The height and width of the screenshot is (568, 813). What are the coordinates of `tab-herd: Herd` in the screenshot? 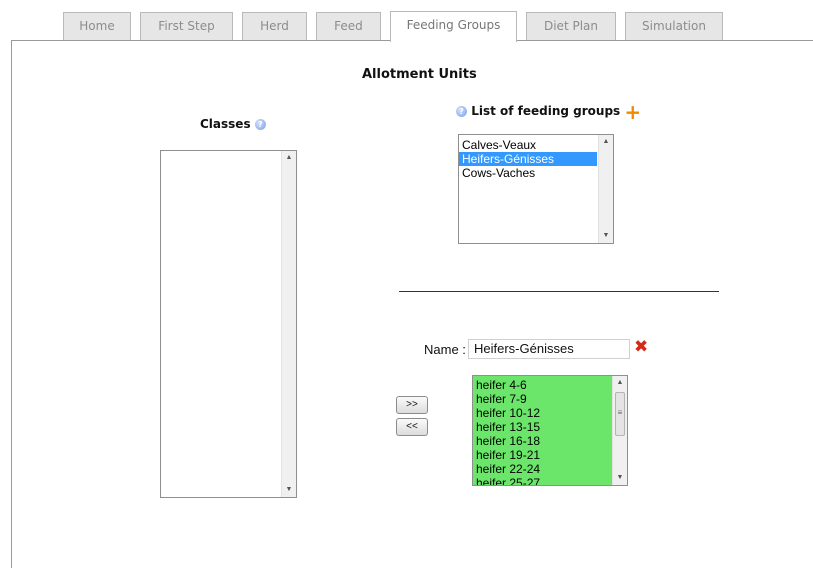 It's located at (274, 26).